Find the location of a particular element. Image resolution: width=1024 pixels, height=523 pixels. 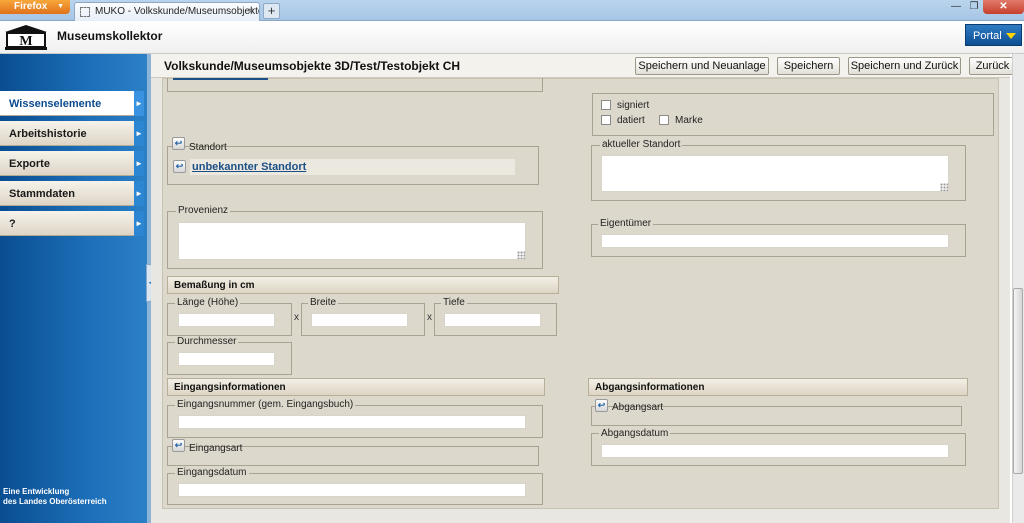

portal-dropdown: Portal is located at coordinates (993, 35).